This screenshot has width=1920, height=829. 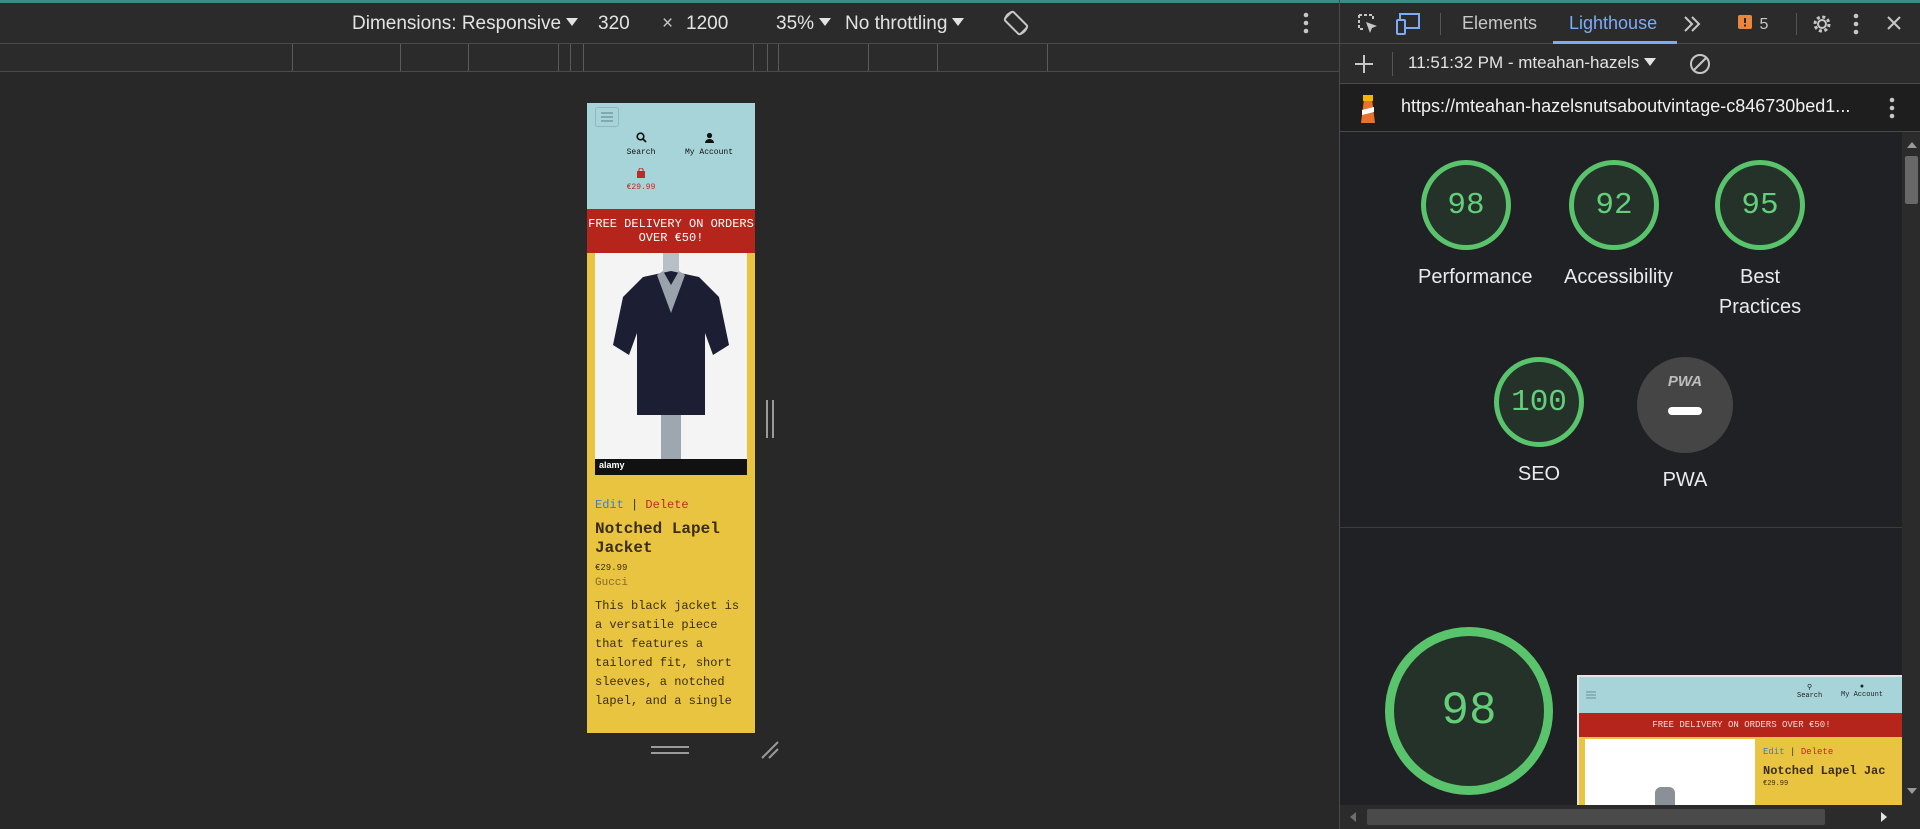 I want to click on my-account-link: My Account, so click(x=709, y=143).